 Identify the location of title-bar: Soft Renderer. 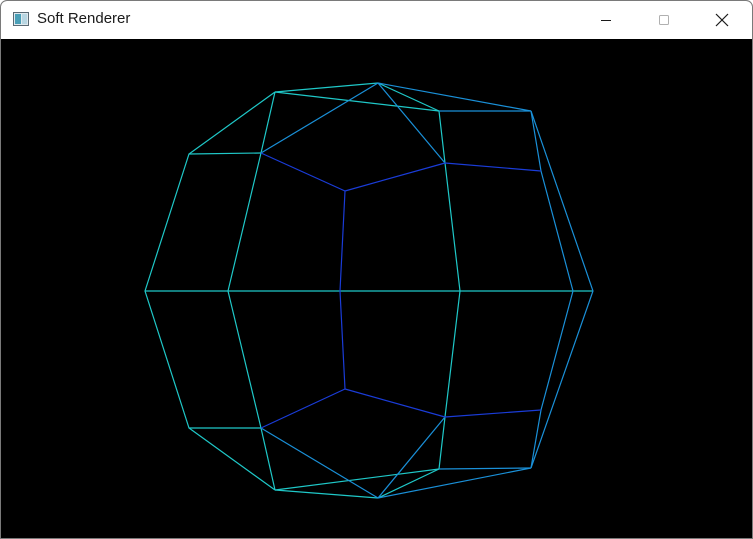
(376, 20).